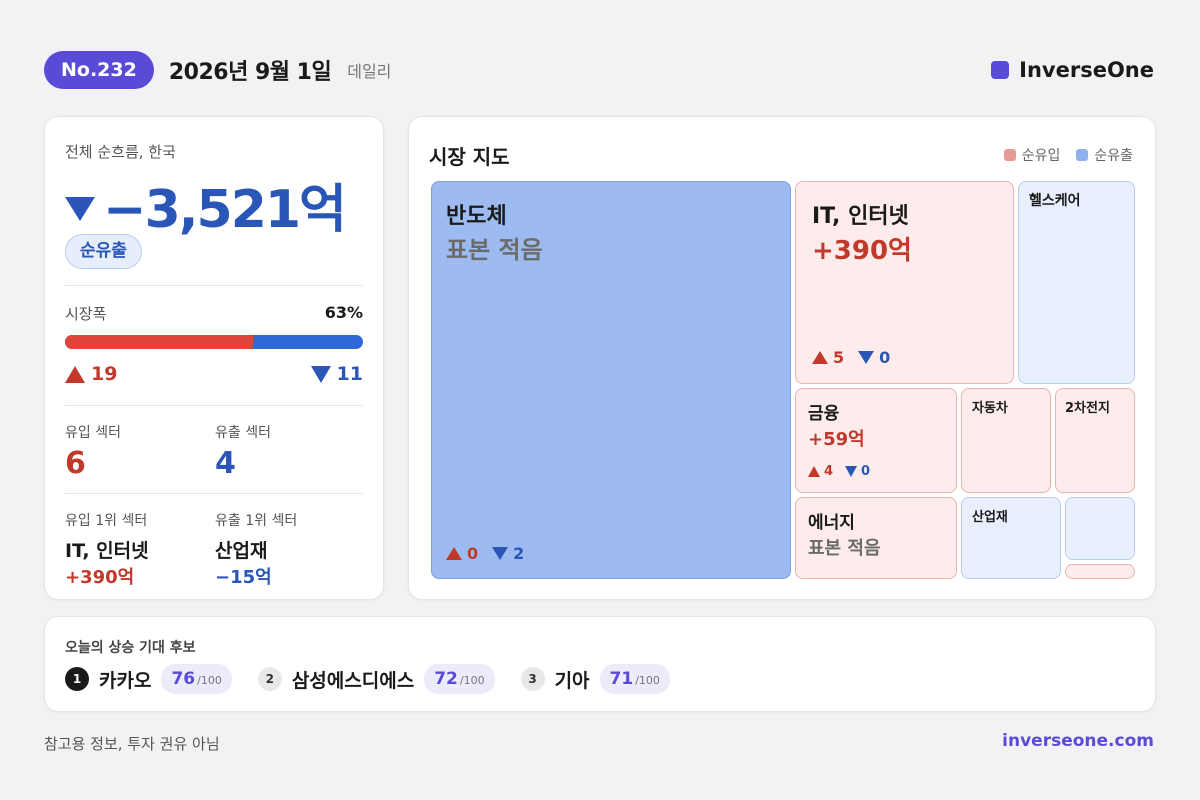  I want to click on tile-unlabeled-outflow, so click(1100, 528).